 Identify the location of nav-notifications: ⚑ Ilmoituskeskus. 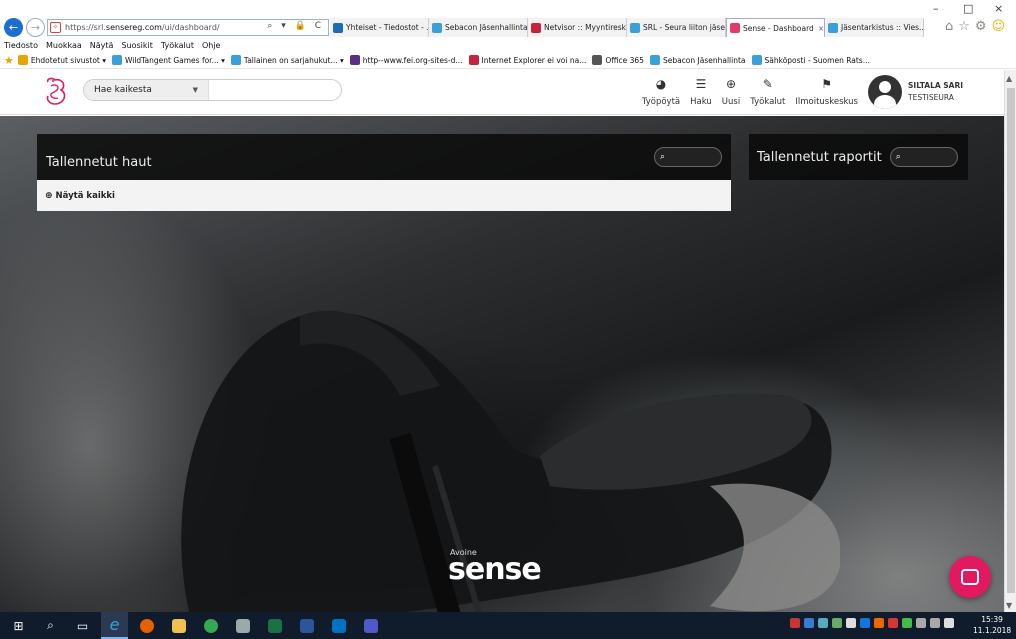
(826, 91).